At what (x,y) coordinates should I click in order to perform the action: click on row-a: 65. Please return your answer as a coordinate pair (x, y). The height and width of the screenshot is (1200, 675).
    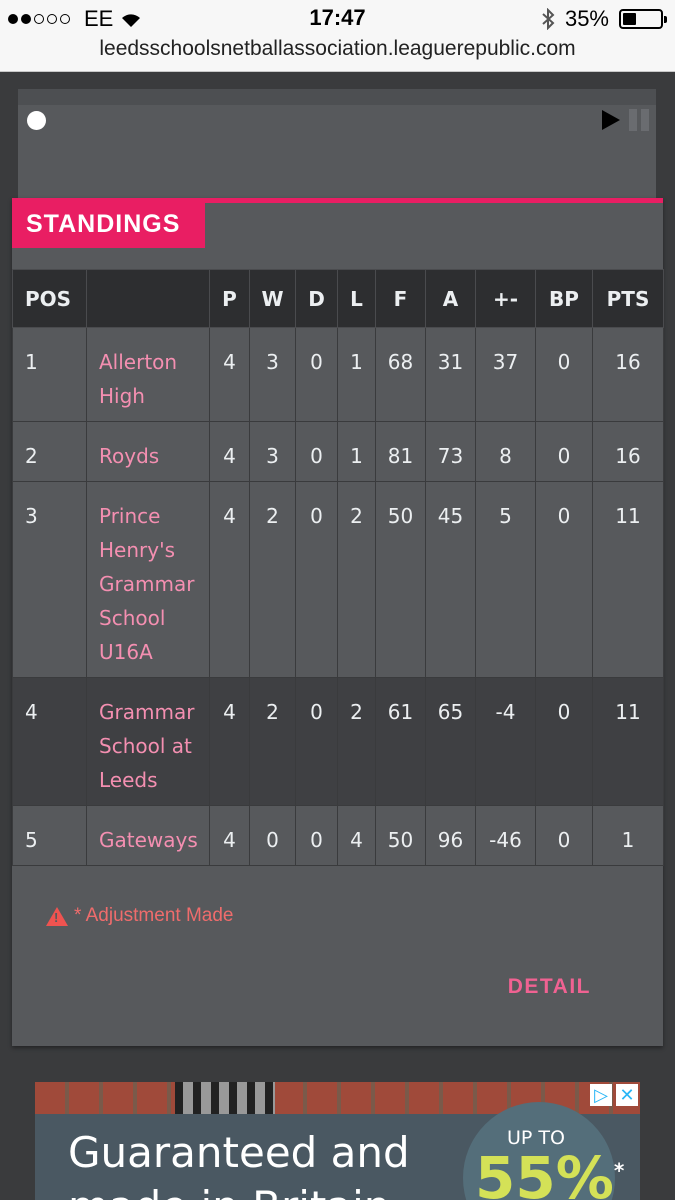
    Looking at the image, I should click on (450, 741).